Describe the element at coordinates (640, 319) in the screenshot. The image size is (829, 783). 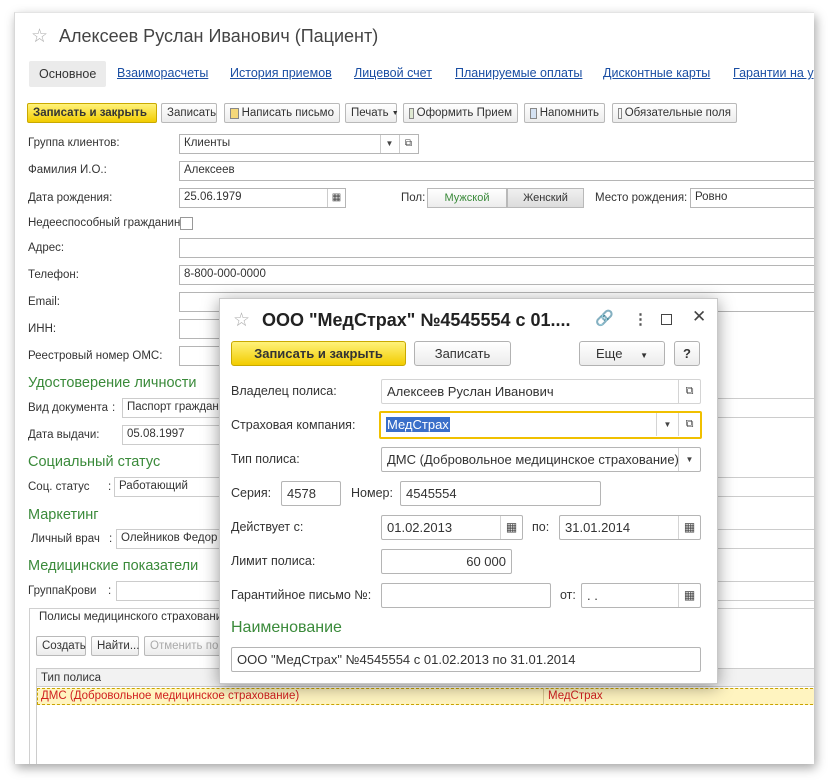
I see `more-vert-icon: ⋮` at that location.